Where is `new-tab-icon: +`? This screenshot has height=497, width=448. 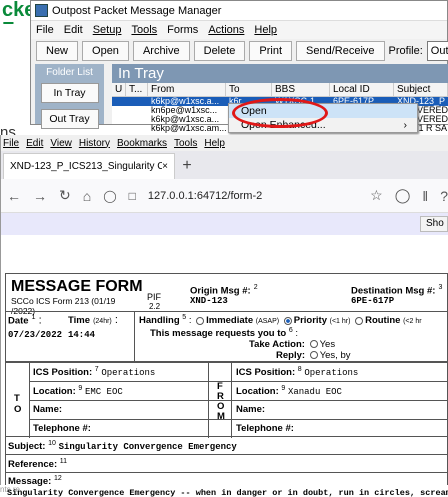
new-tab-icon: + is located at coordinates (187, 166).